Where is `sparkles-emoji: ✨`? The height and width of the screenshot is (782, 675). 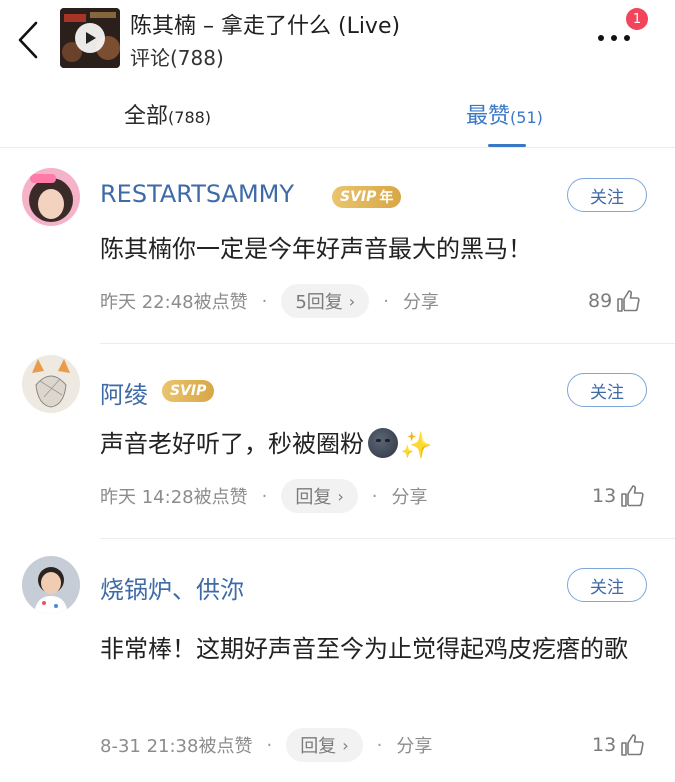
sparkles-emoji: ✨ is located at coordinates (416, 446).